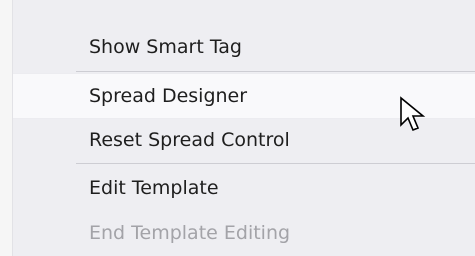 The height and width of the screenshot is (256, 475). Describe the element at coordinates (6, 128) in the screenshot. I see `menu-left-border` at that location.